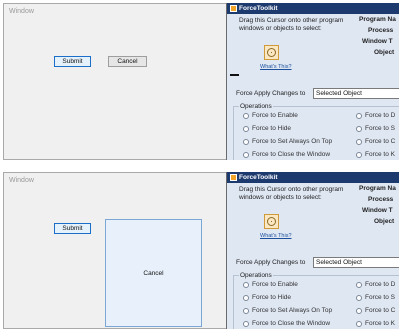 This screenshot has width=399, height=331. What do you see at coordinates (234, 75) in the screenshot?
I see `cursor-drag-marker` at bounding box center [234, 75].